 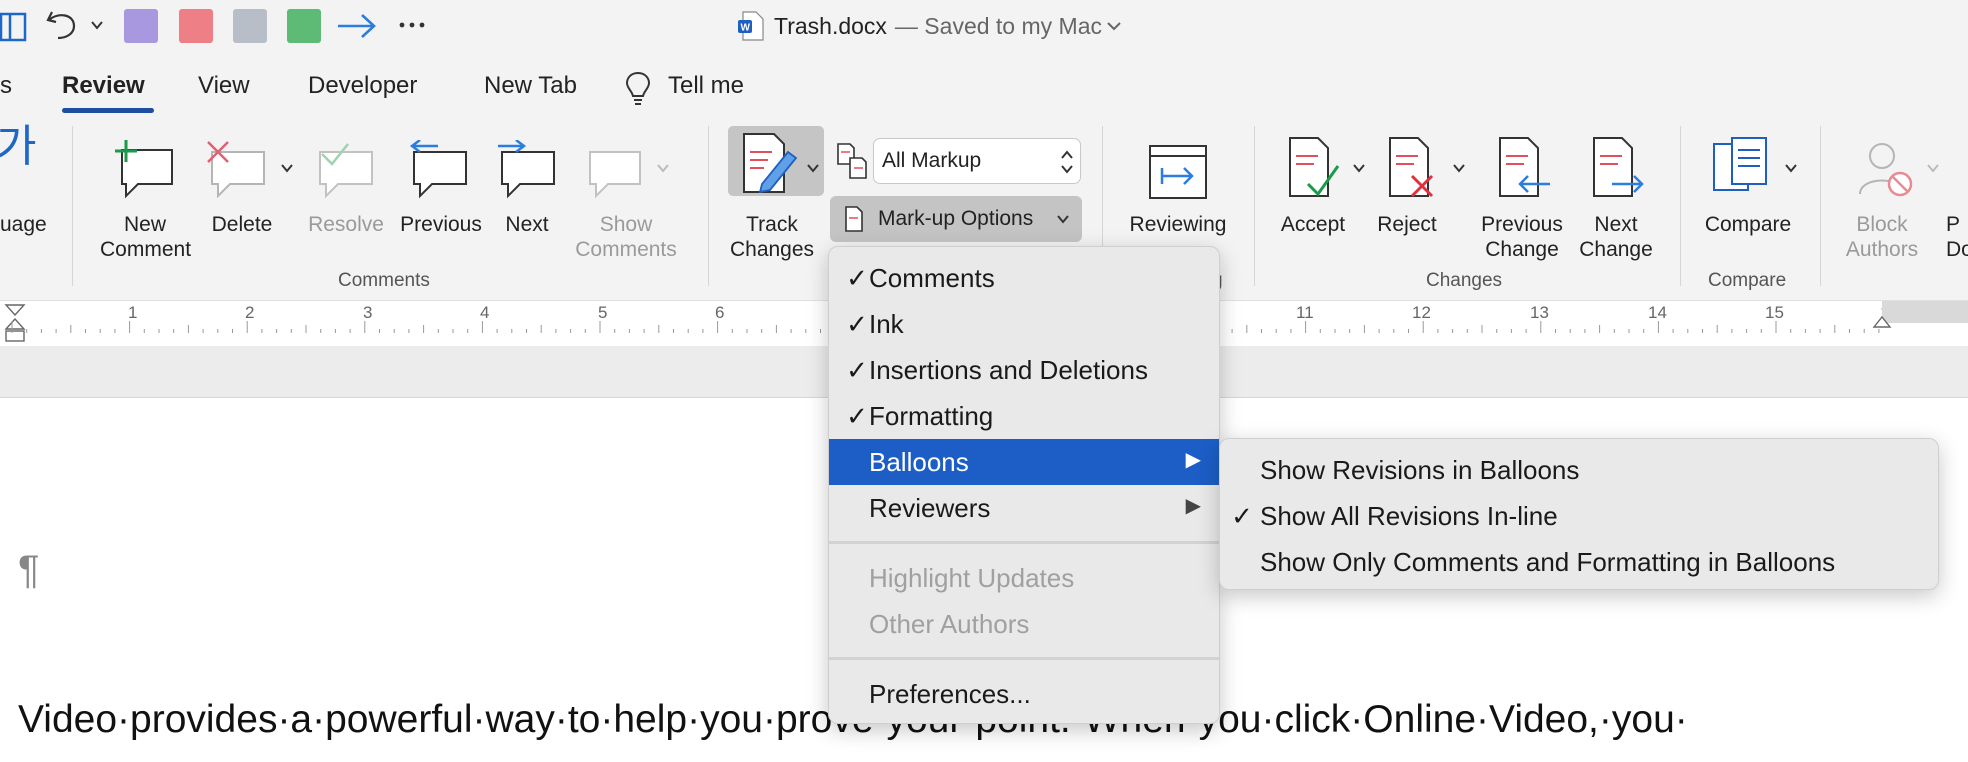 I want to click on tab-review: Review, so click(x=103, y=86).